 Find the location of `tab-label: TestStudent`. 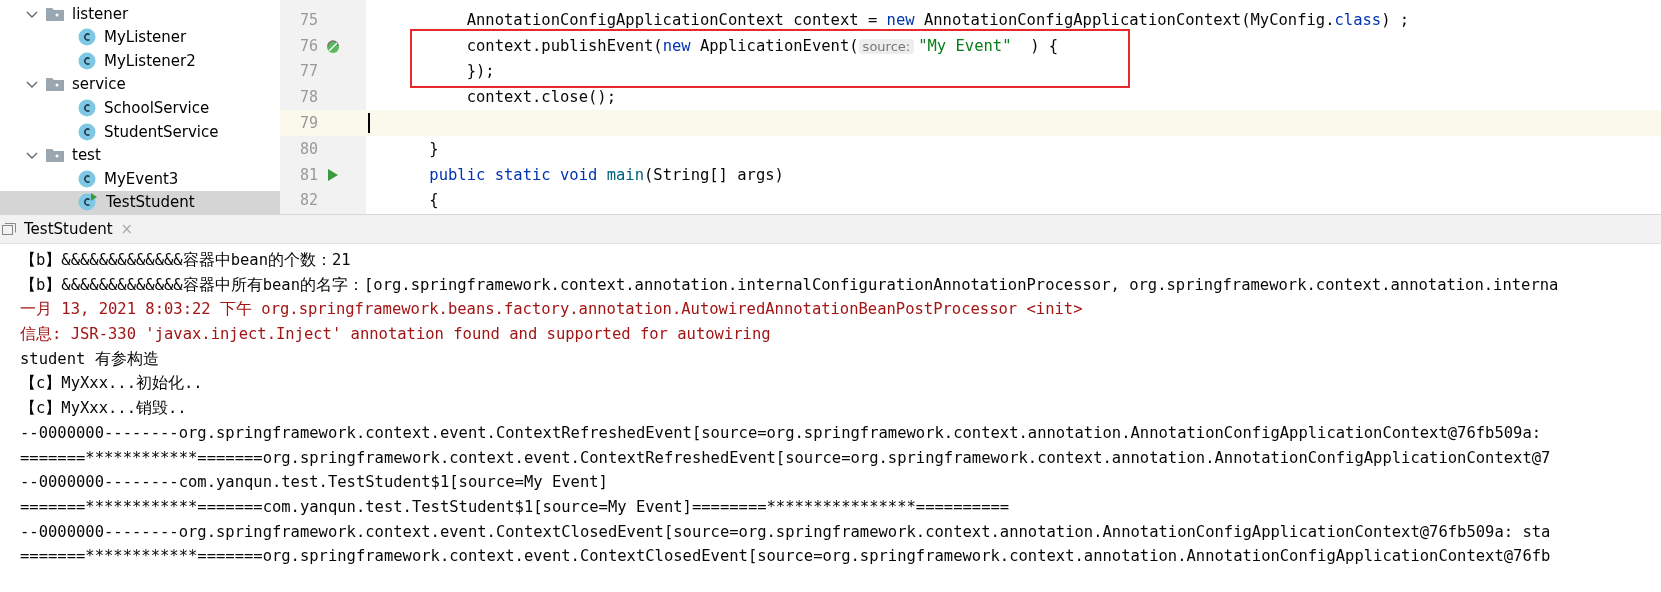

tab-label: TestStudent is located at coordinates (68, 229).